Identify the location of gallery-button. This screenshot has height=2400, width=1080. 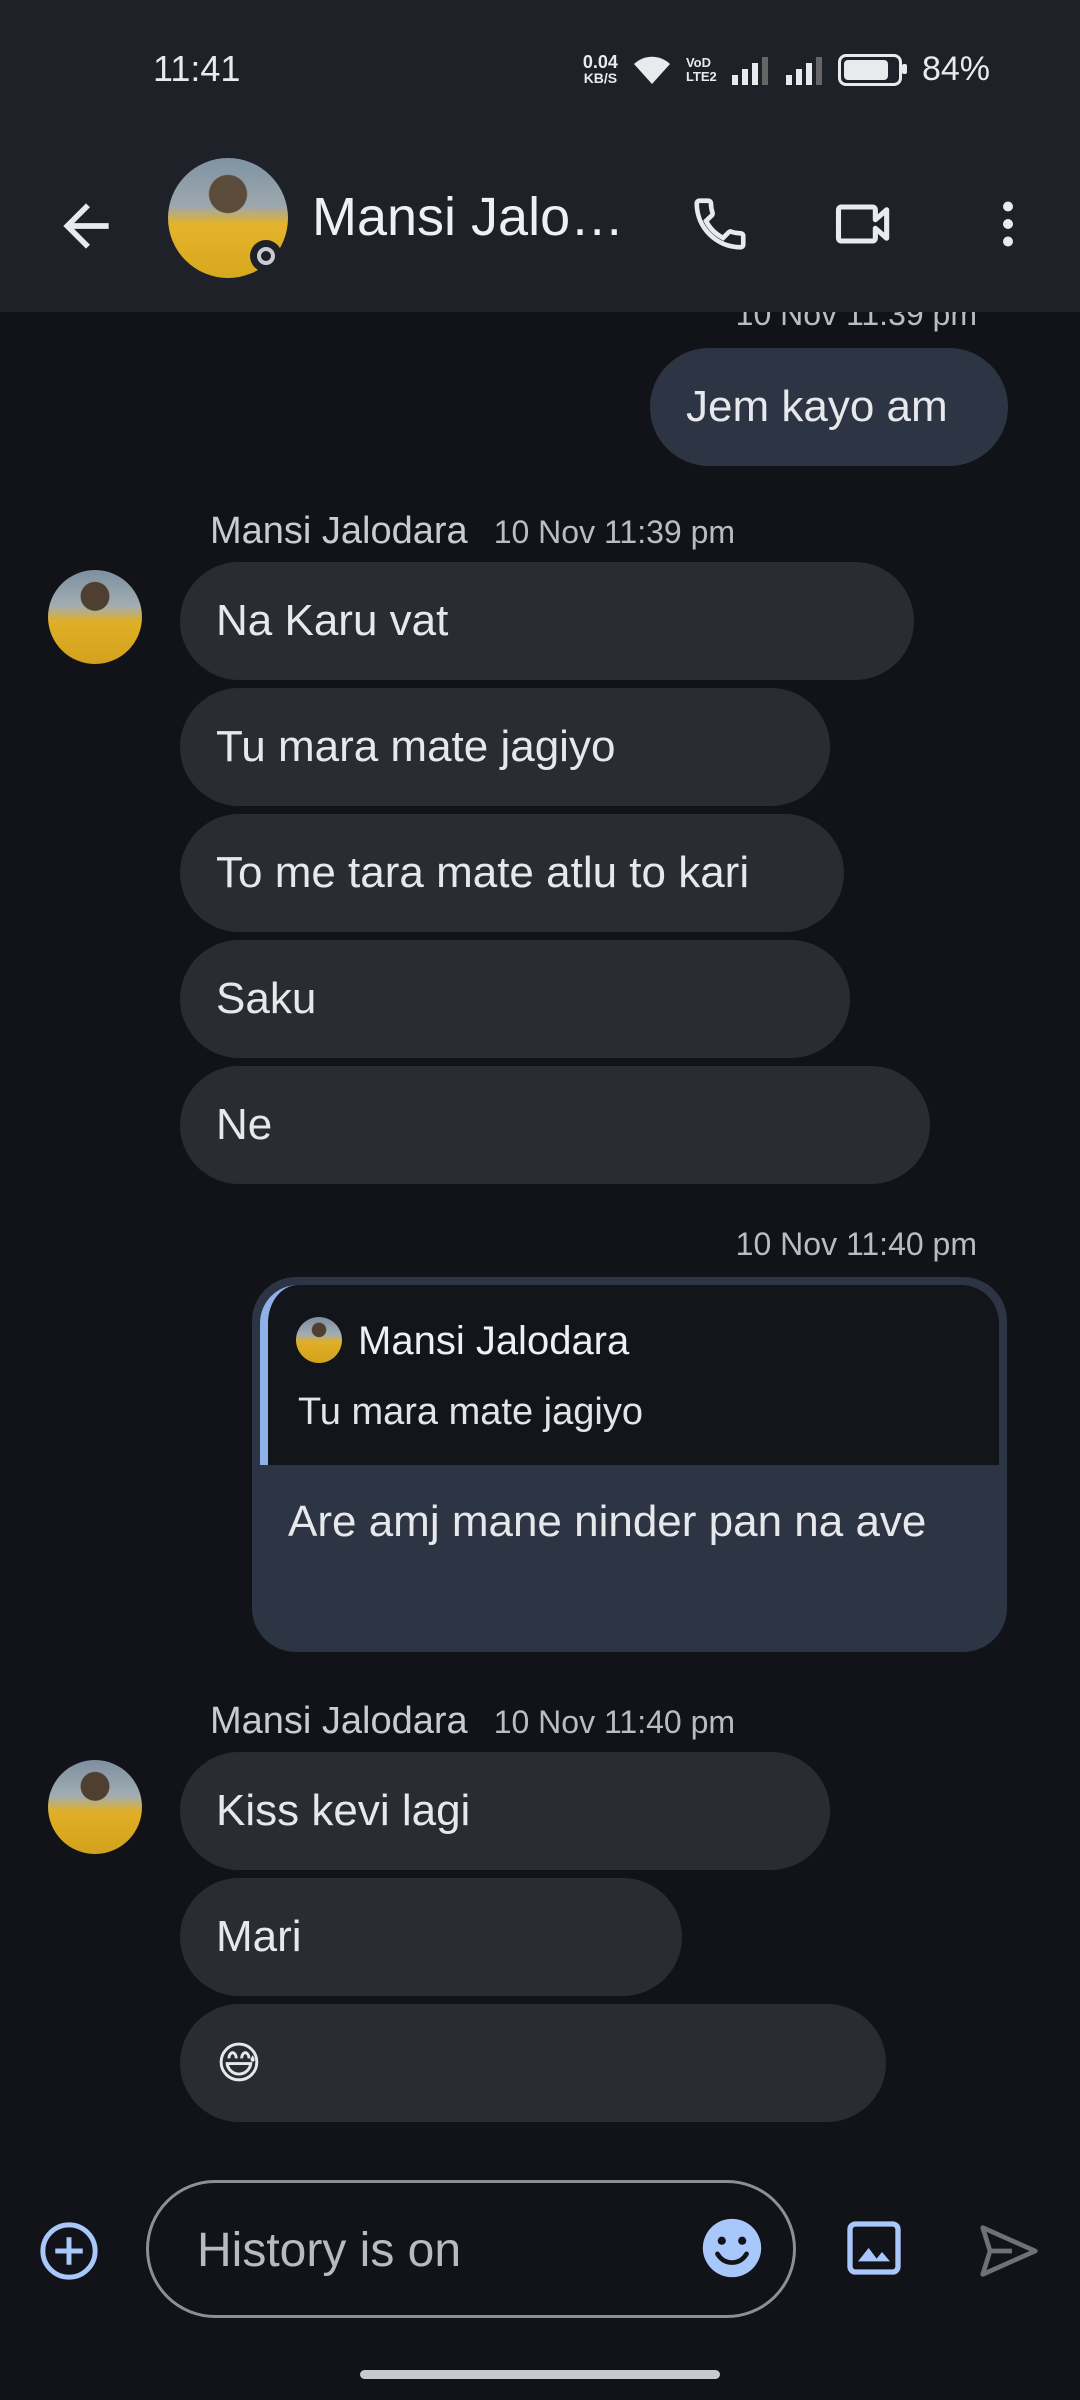
(874, 2248).